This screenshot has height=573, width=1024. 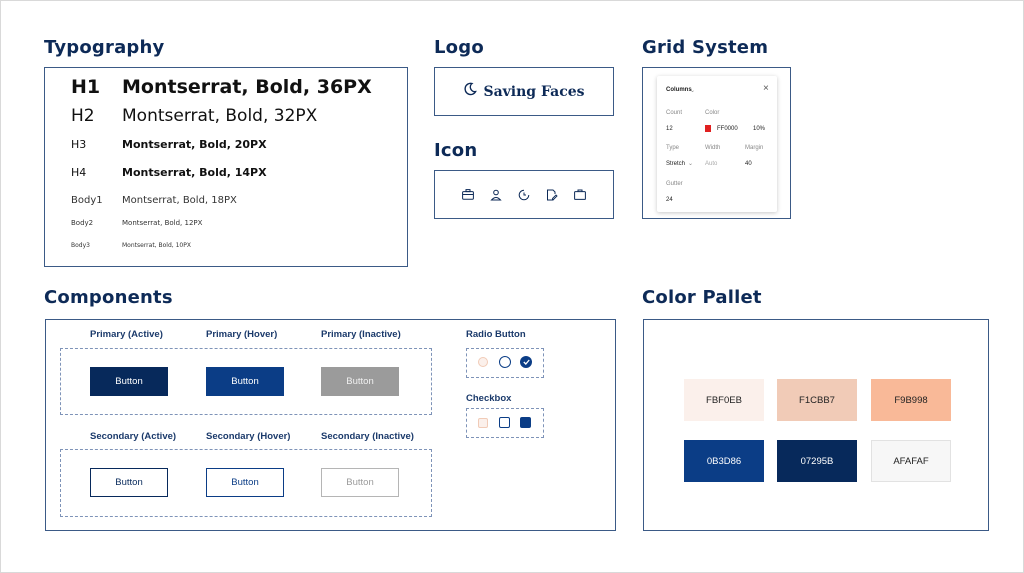 I want to click on checkbox-disabled, so click(x=483, y=423).